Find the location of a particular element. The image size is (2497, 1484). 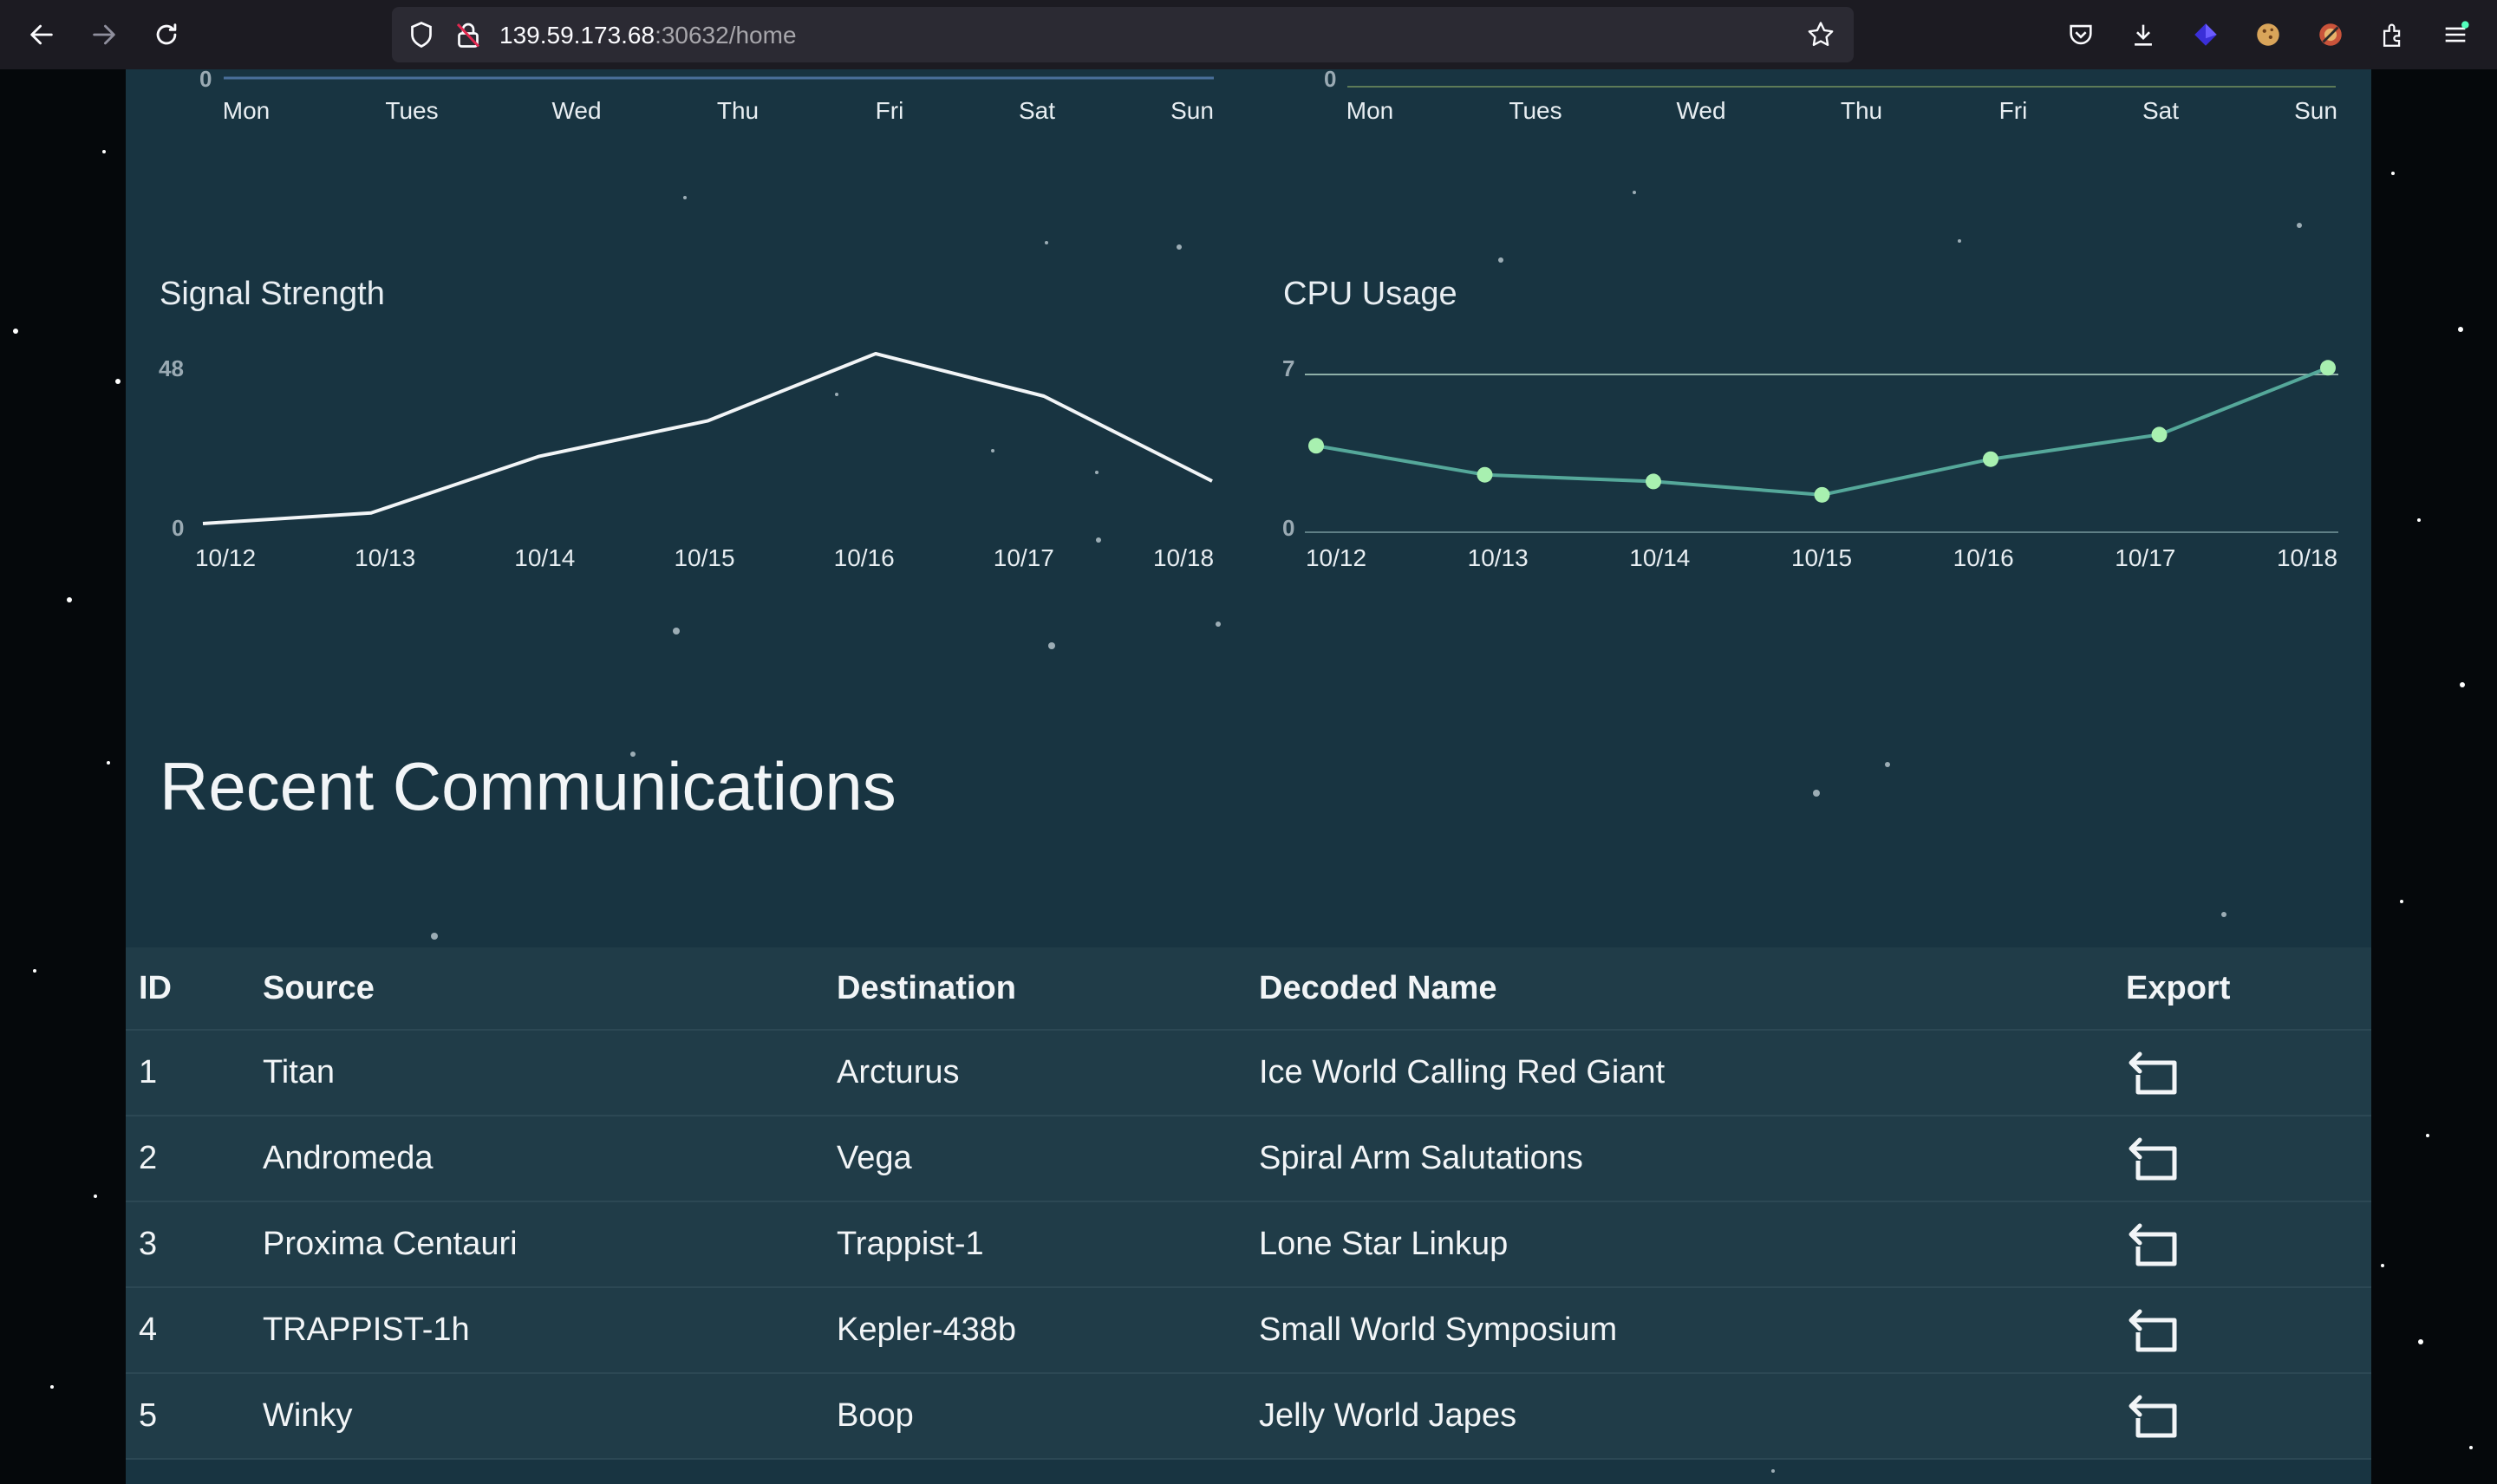

cell-id: 1 is located at coordinates (194, 1073).